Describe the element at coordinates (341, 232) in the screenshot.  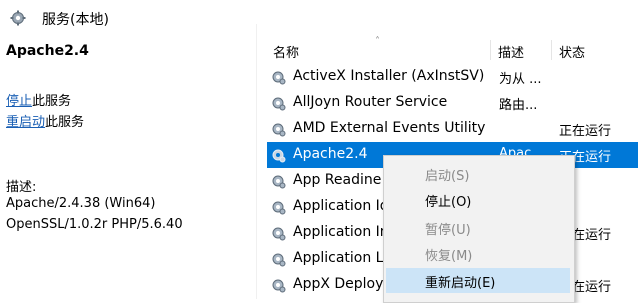
I see `service-name-cell: Application In` at that location.